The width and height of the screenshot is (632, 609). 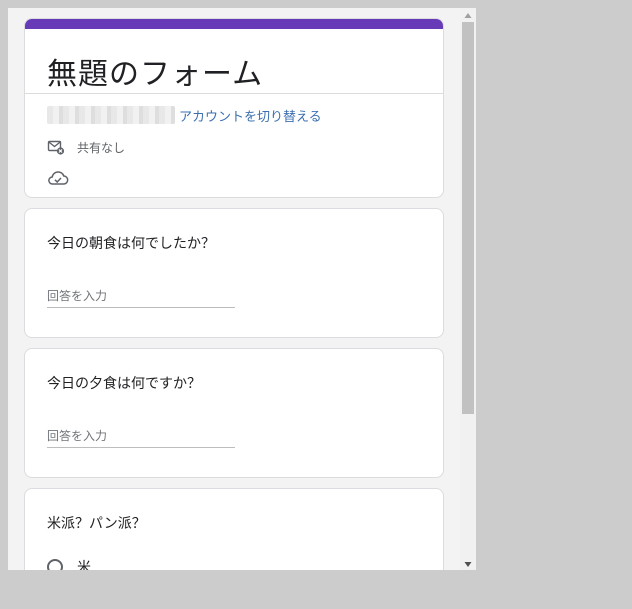 I want to click on question-title: 今日の夕食は何ですか？, so click(x=124, y=384).